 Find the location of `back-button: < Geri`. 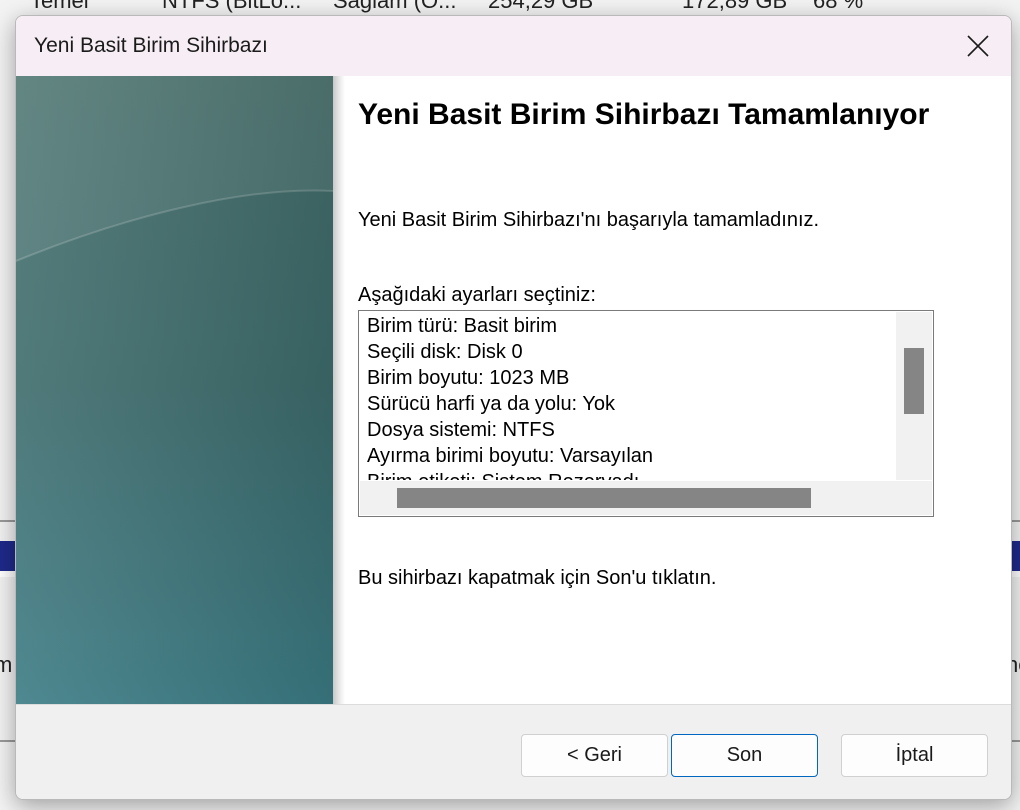

back-button: < Geri is located at coordinates (594, 755).